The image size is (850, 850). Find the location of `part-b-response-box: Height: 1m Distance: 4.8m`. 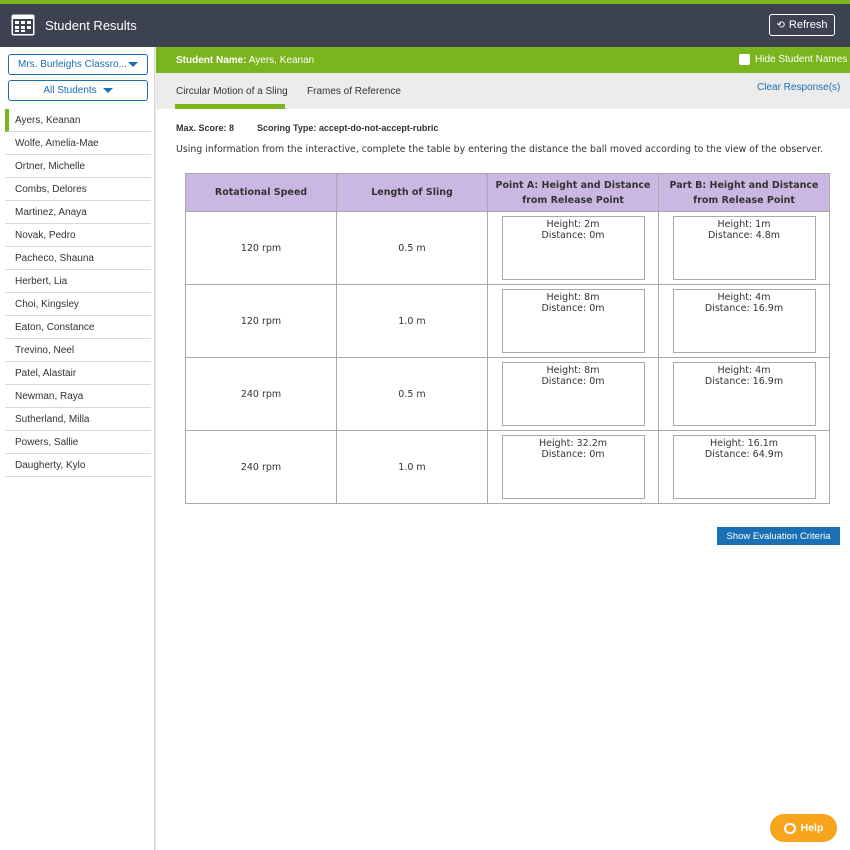

part-b-response-box: Height: 1m Distance: 4.8m is located at coordinates (744, 248).